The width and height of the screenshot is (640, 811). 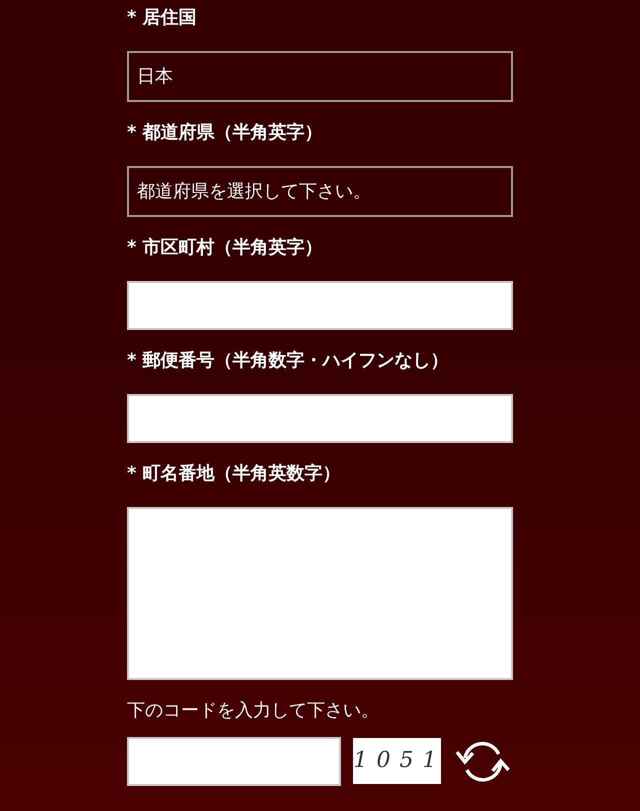 What do you see at coordinates (320, 76) in the screenshot?
I see `select-field: 日本` at bounding box center [320, 76].